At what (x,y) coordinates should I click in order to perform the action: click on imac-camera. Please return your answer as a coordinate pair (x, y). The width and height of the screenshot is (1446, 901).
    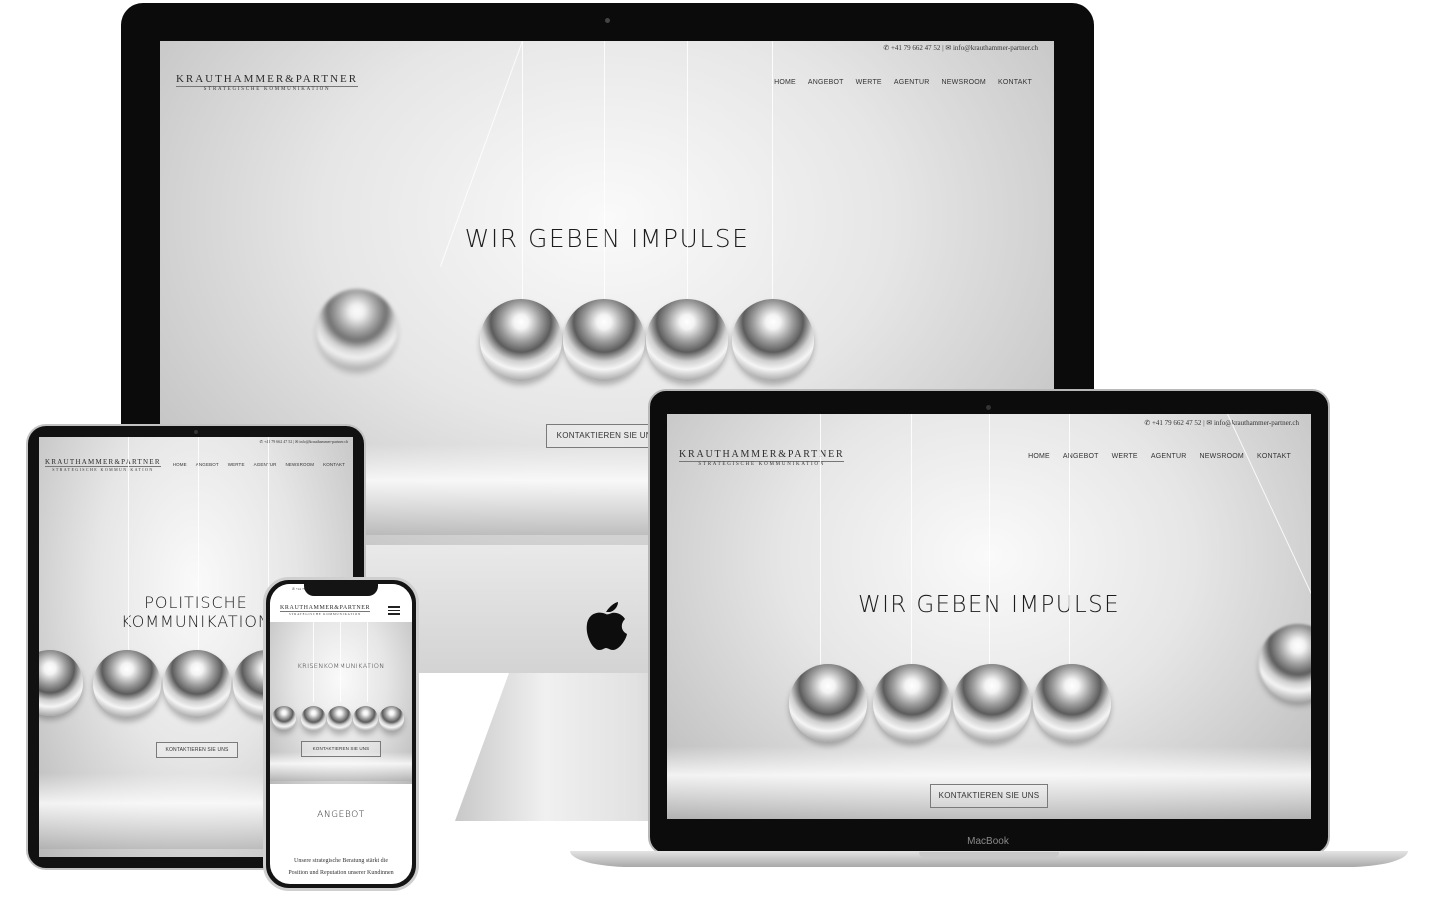
    Looking at the image, I should click on (607, 20).